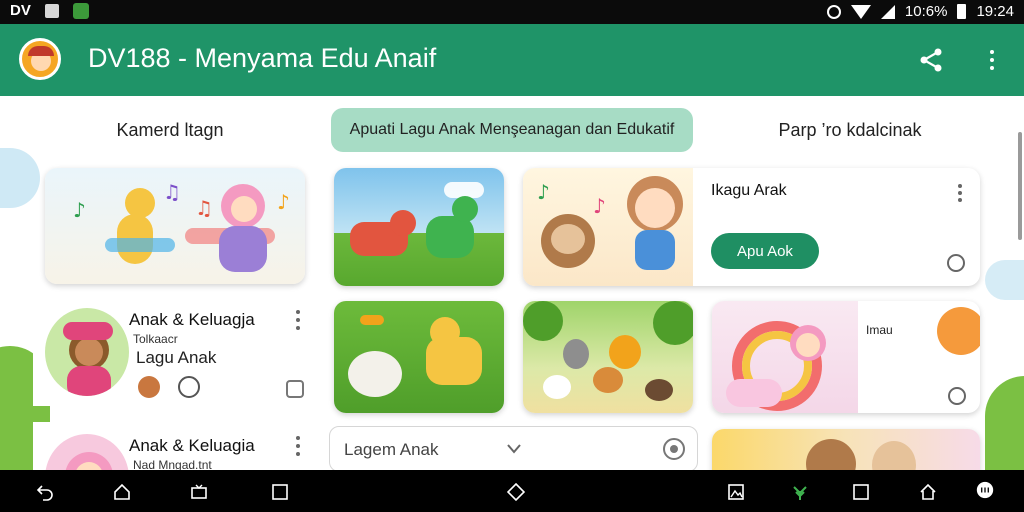 The height and width of the screenshot is (512, 1024). What do you see at coordinates (512, 12) in the screenshot?
I see `status-bar: DV 10:6% 19:24` at bounding box center [512, 12].